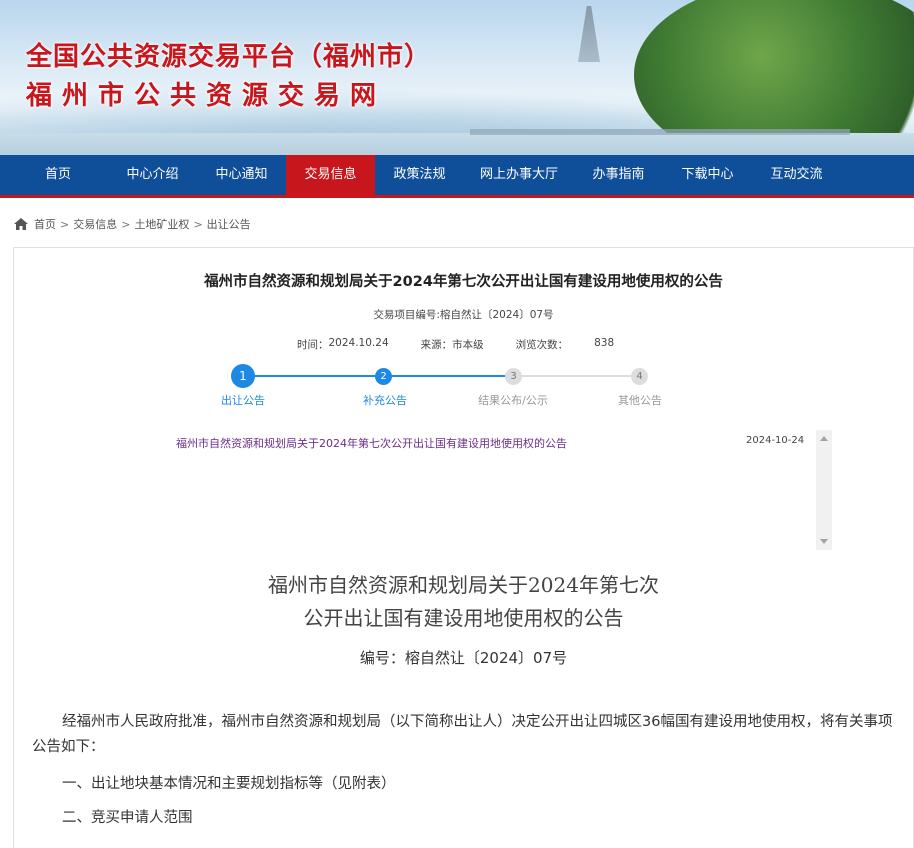 This screenshot has width=914, height=848. What do you see at coordinates (371, 443) in the screenshot?
I see `list-item-link: 福州市自然资源和规划局关于2024年第七次公开出让国有建设用地使用权的公告` at bounding box center [371, 443].